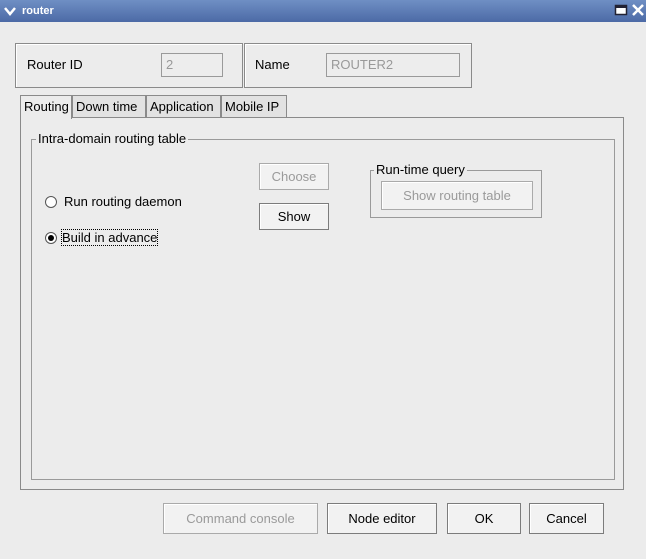 This screenshot has width=646, height=559. Describe the element at coordinates (51, 202) in the screenshot. I see `run-routing-daemon-radio` at that location.